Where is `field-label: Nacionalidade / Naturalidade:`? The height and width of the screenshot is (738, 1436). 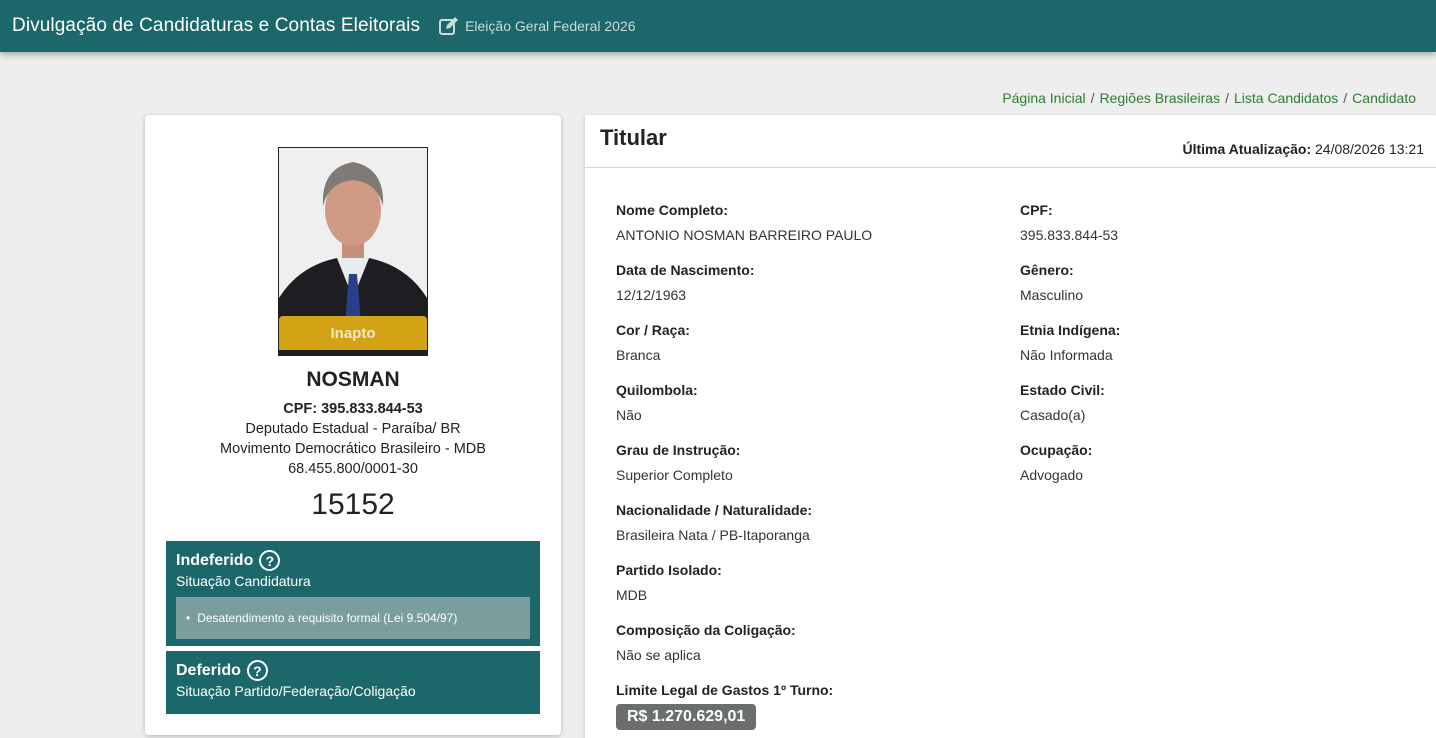
field-label: Nacionalidade / Naturalidade: is located at coordinates (714, 510).